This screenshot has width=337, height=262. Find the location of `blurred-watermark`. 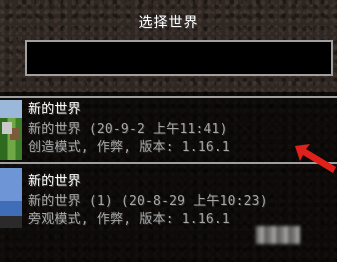

blurred-watermark is located at coordinates (278, 235).